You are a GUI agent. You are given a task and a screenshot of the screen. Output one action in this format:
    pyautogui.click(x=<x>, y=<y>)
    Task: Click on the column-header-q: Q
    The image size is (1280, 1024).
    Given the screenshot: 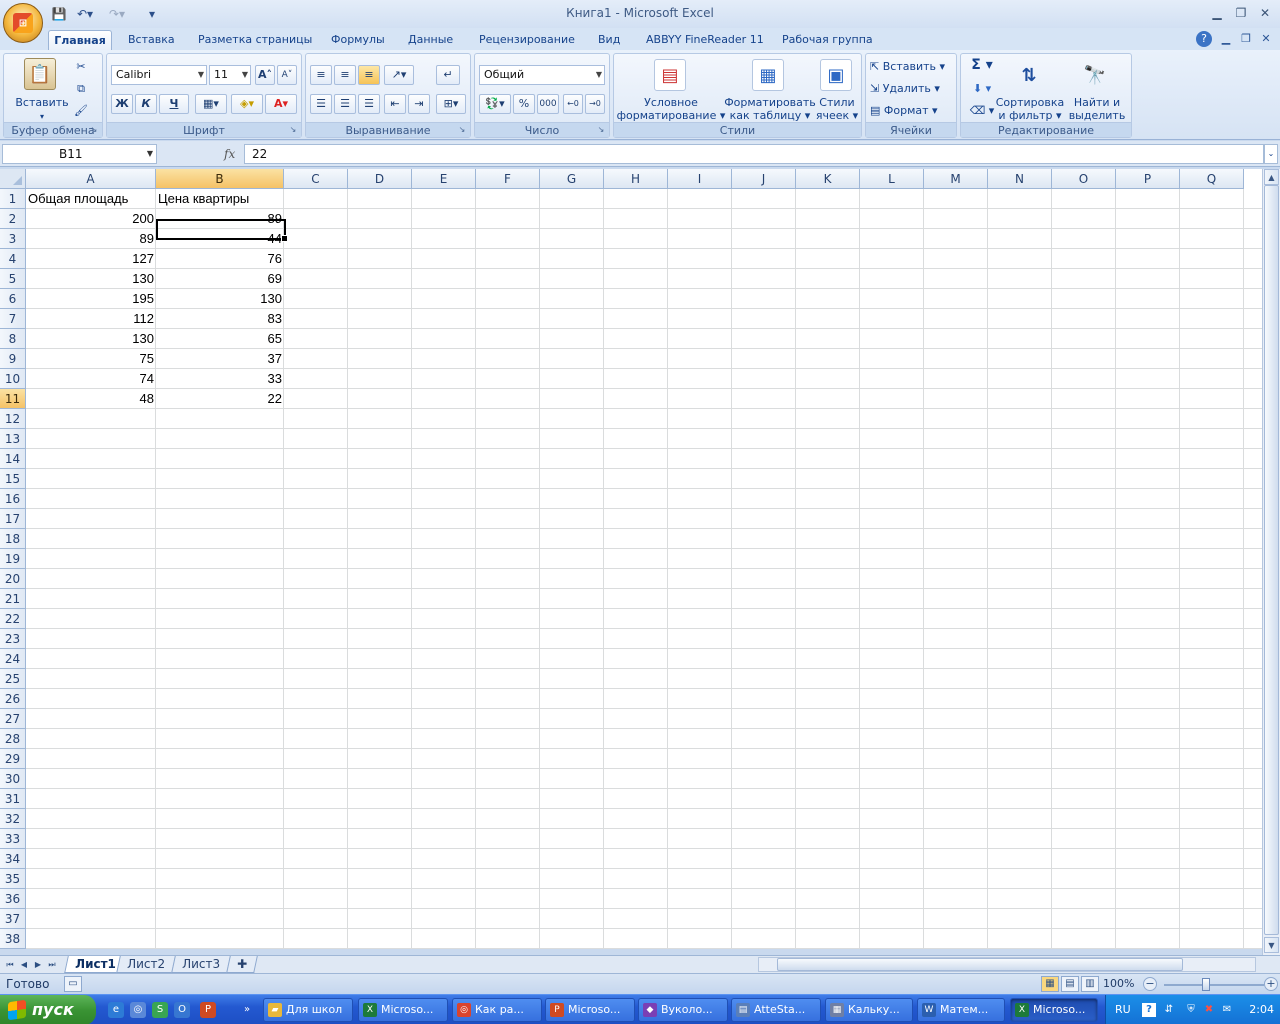 What is the action you would take?
    pyautogui.click(x=1212, y=179)
    